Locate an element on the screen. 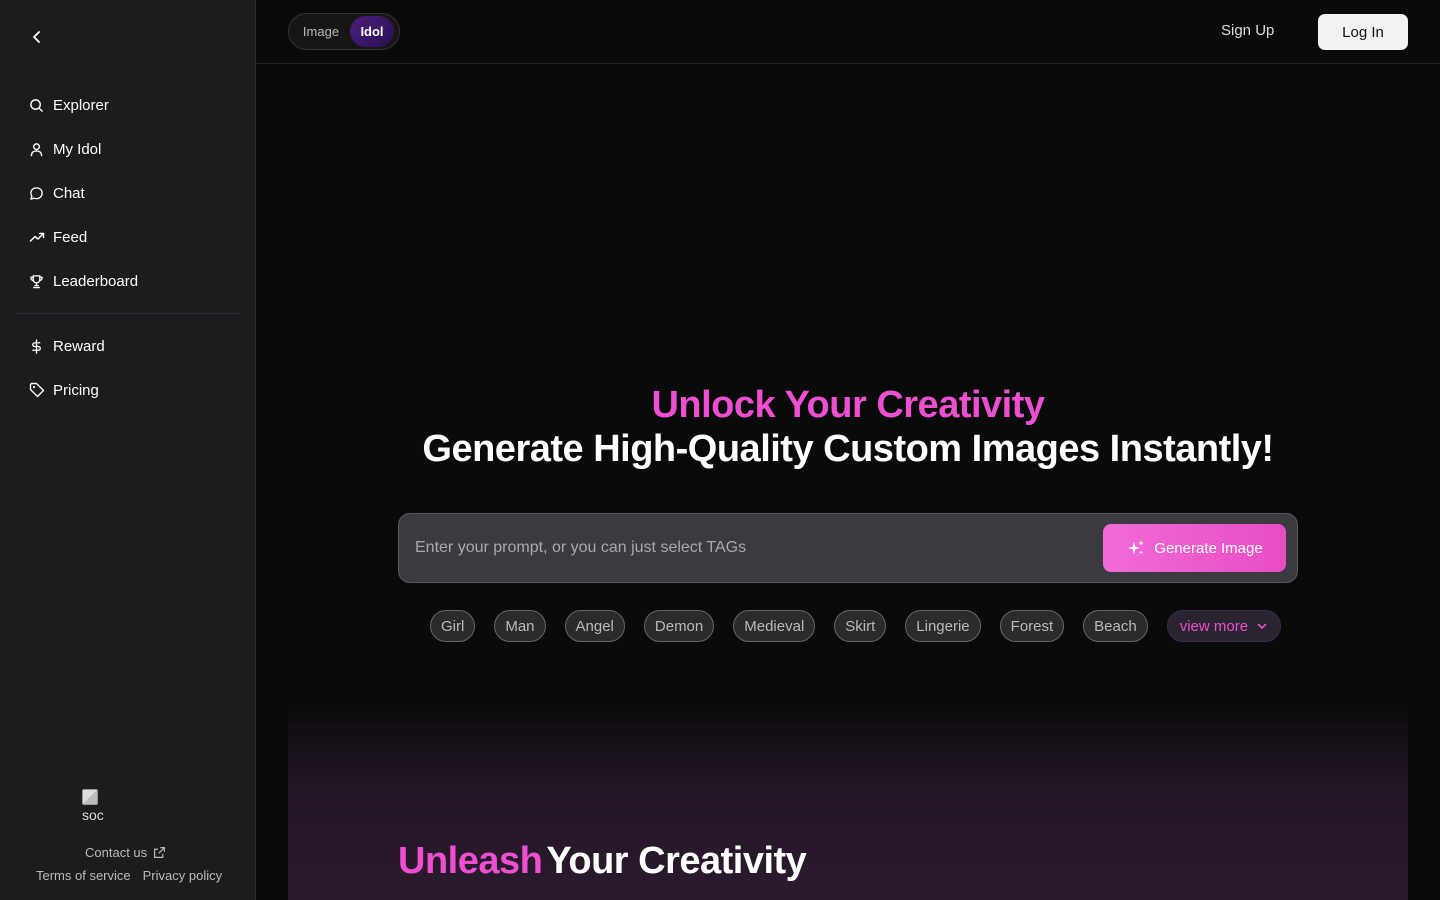  user-icon is located at coordinates (36, 149).